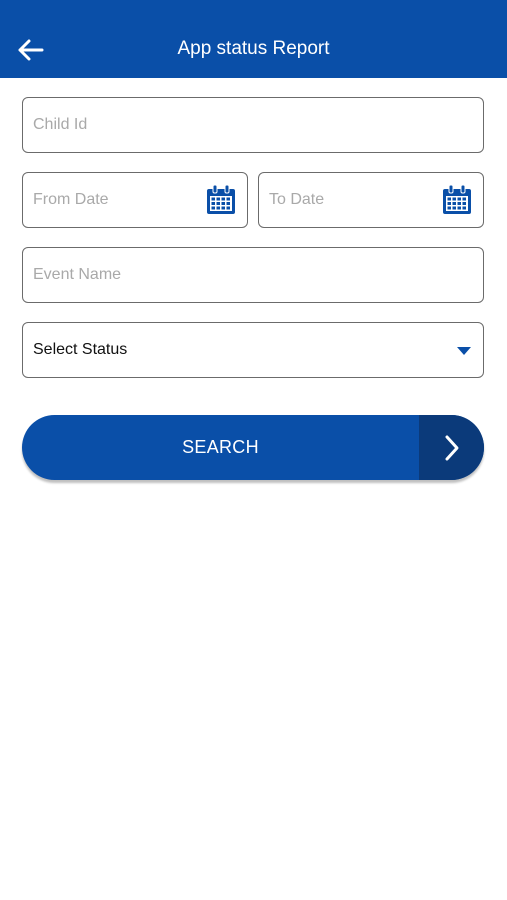  Describe the element at coordinates (253, 48) in the screenshot. I see `page-title: App status Report` at that location.